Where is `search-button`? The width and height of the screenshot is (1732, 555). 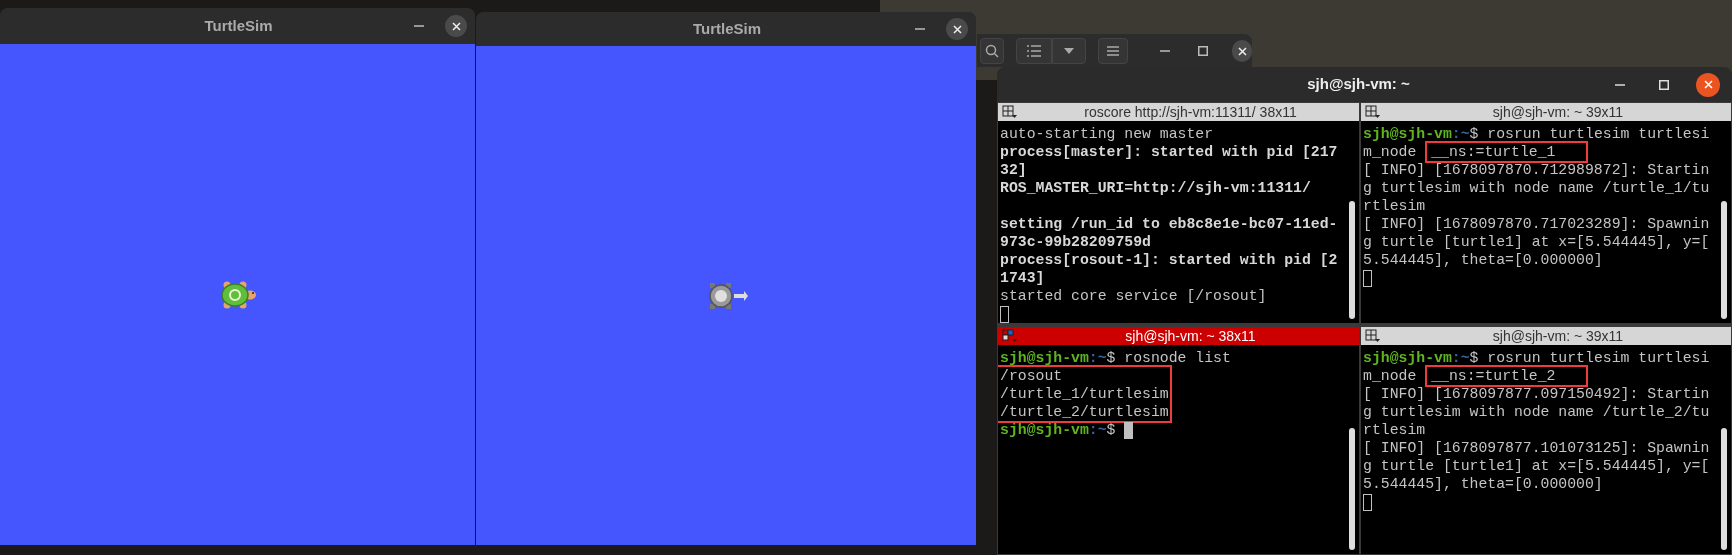 search-button is located at coordinates (992, 51).